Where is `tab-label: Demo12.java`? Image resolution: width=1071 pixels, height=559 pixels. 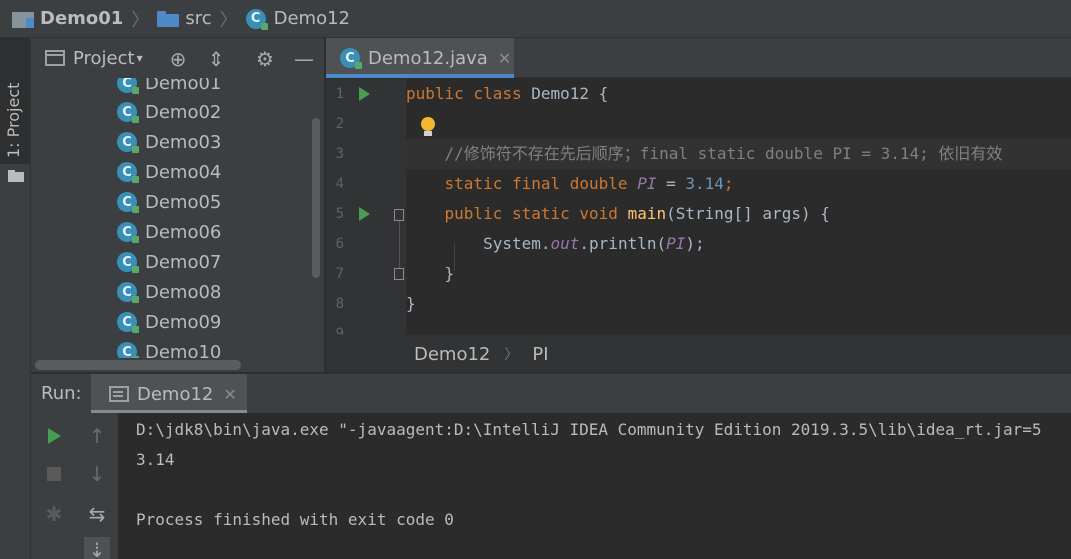
tab-label: Demo12.java is located at coordinates (428, 58).